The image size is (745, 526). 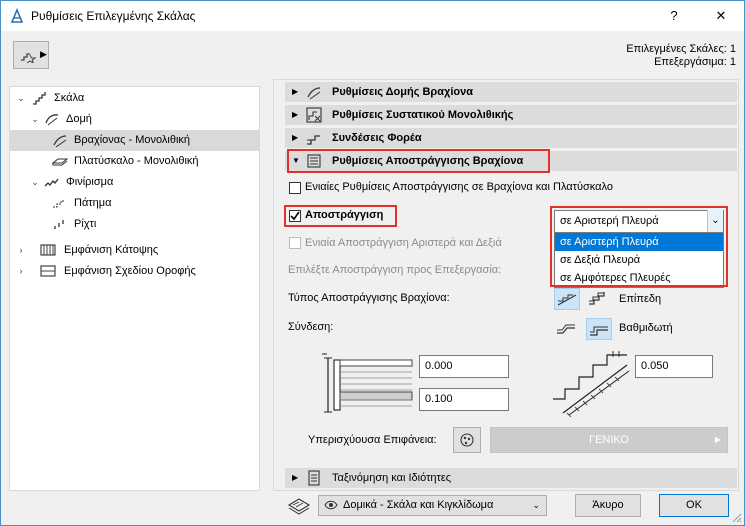 What do you see at coordinates (314, 478) in the screenshot?
I see `classification-icon` at bounding box center [314, 478].